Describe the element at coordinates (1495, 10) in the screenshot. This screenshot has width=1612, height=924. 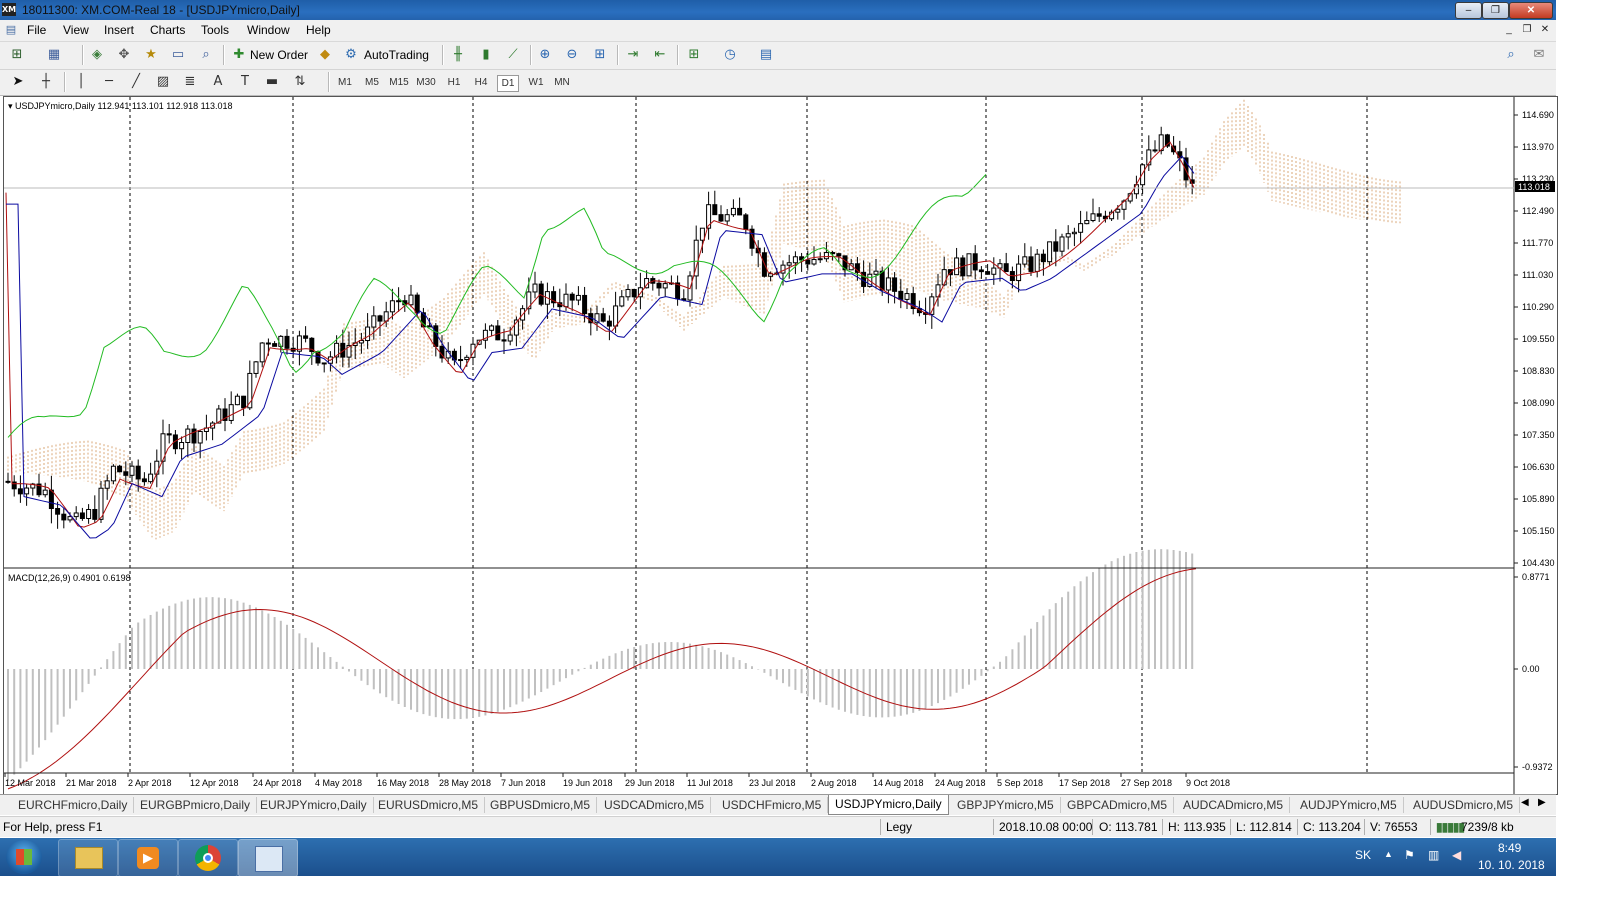
I see `maximize-button: ❐` at that location.